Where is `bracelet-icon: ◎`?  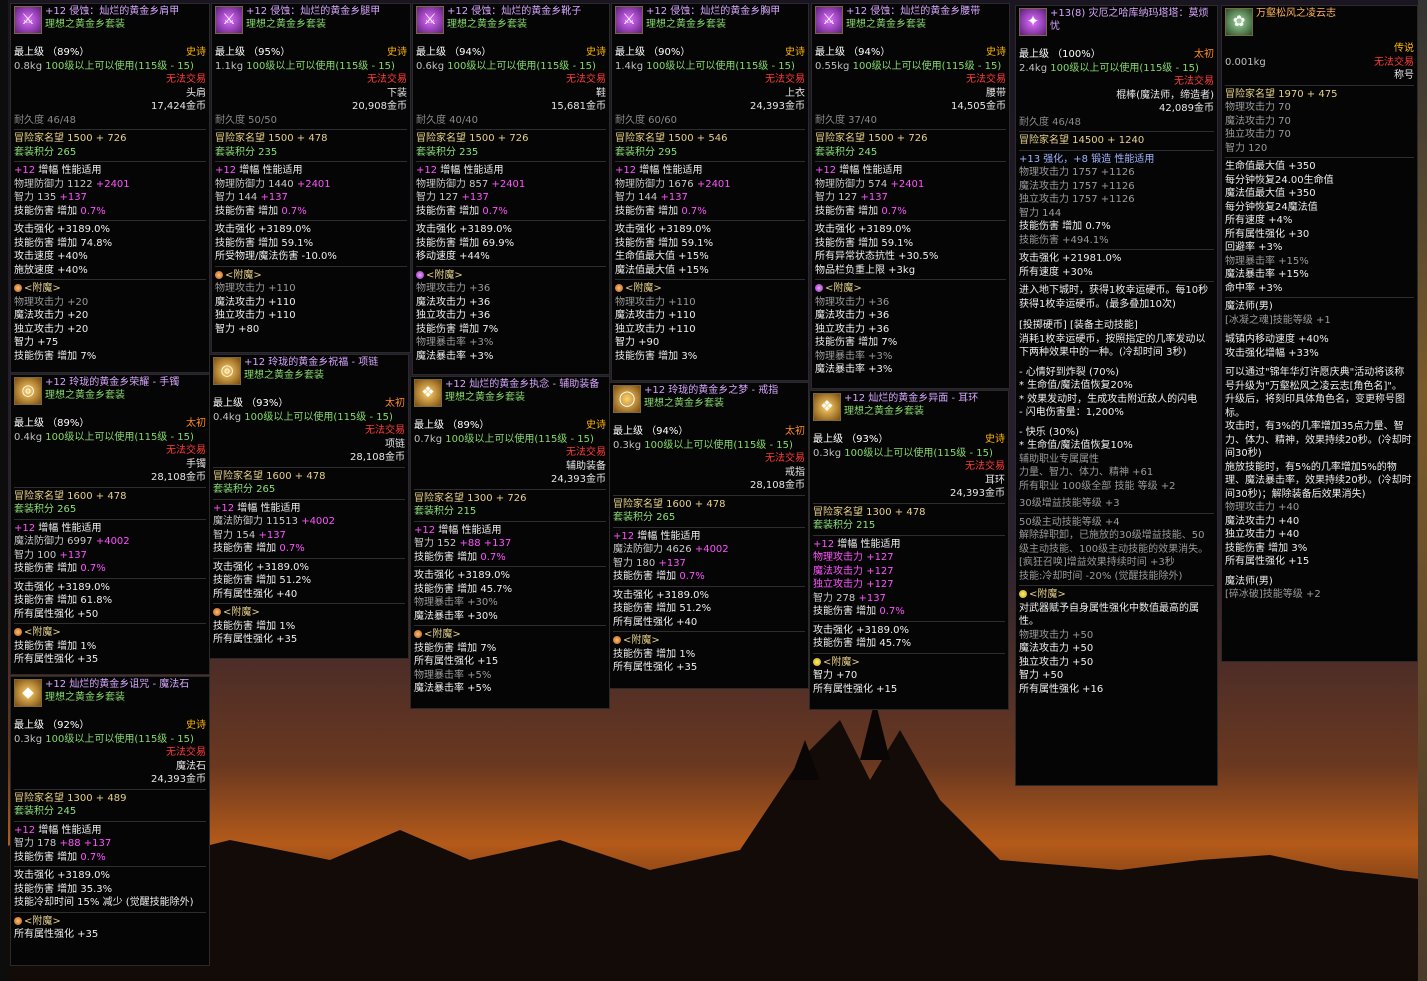 bracelet-icon: ◎ is located at coordinates (28, 391).